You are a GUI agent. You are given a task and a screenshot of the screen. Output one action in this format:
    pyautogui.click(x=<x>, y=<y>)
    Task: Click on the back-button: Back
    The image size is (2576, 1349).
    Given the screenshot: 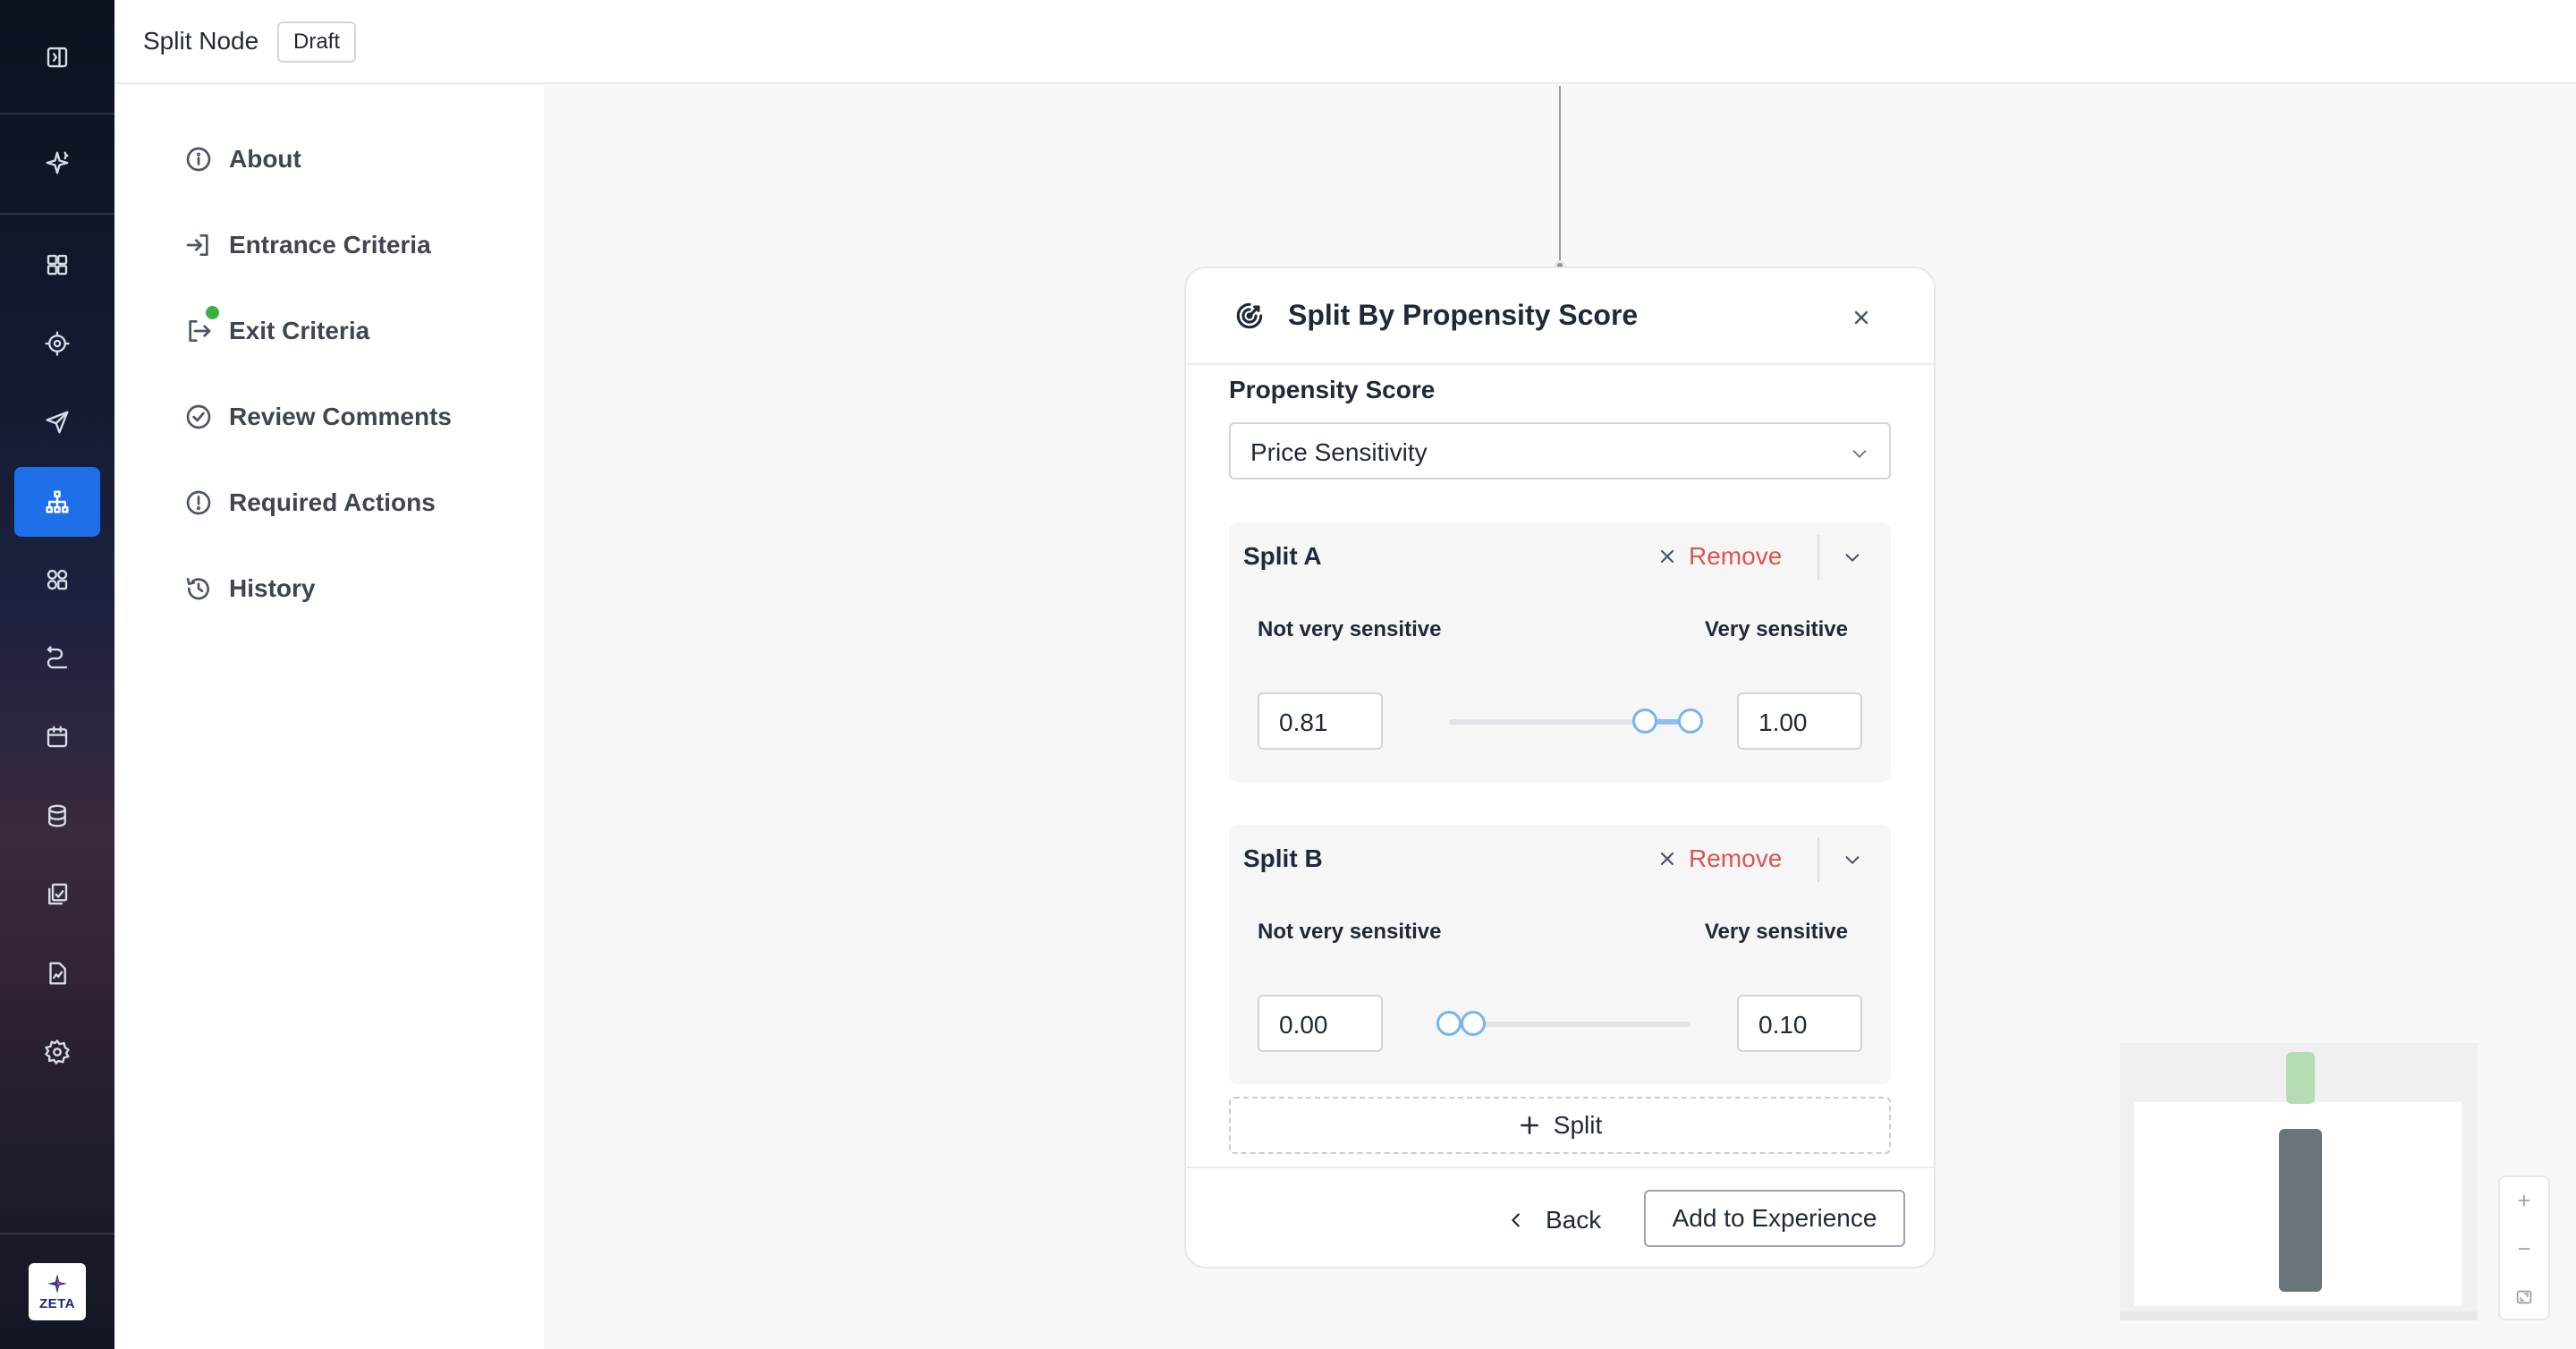 What is the action you would take?
    pyautogui.click(x=1553, y=1220)
    